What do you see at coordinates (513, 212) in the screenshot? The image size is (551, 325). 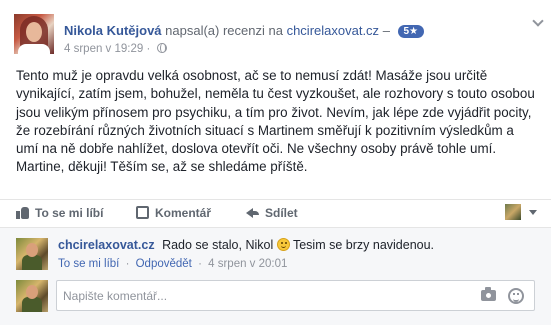 I see `post-as-avatar` at bounding box center [513, 212].